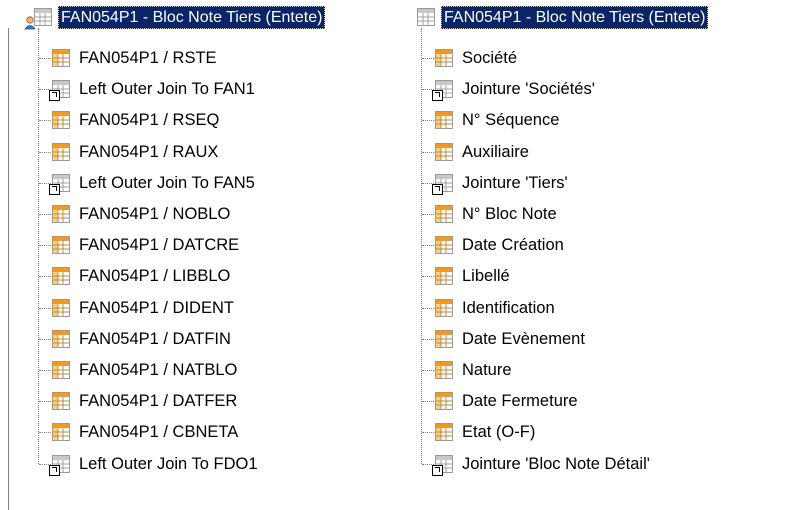 The width and height of the screenshot is (804, 510). Describe the element at coordinates (515, 89) in the screenshot. I see `tree-item: Jointure 'Sociétés'` at that location.